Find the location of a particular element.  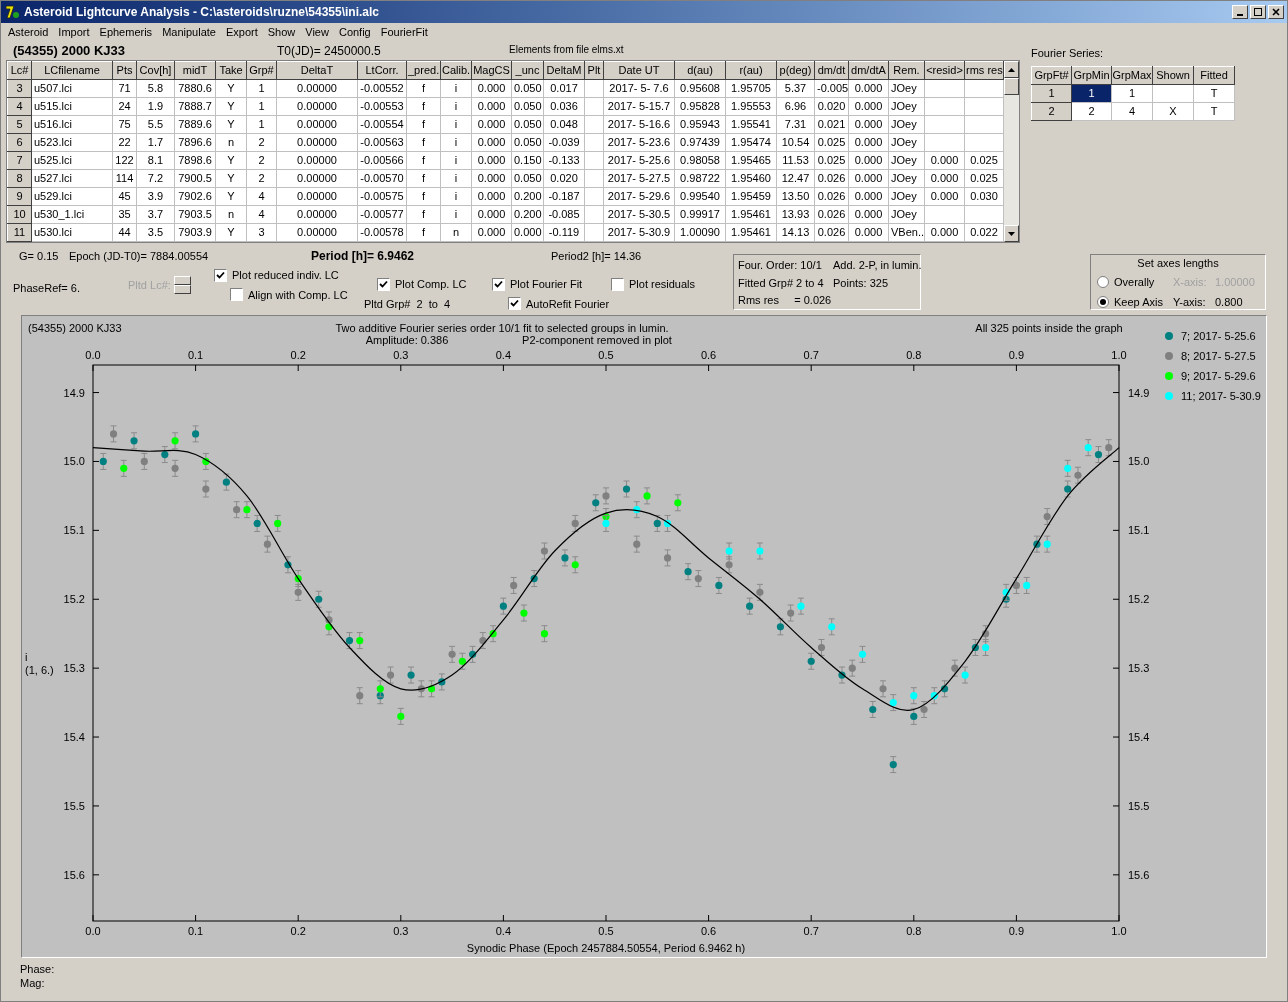

column-header: Cov[h] is located at coordinates (155, 70).